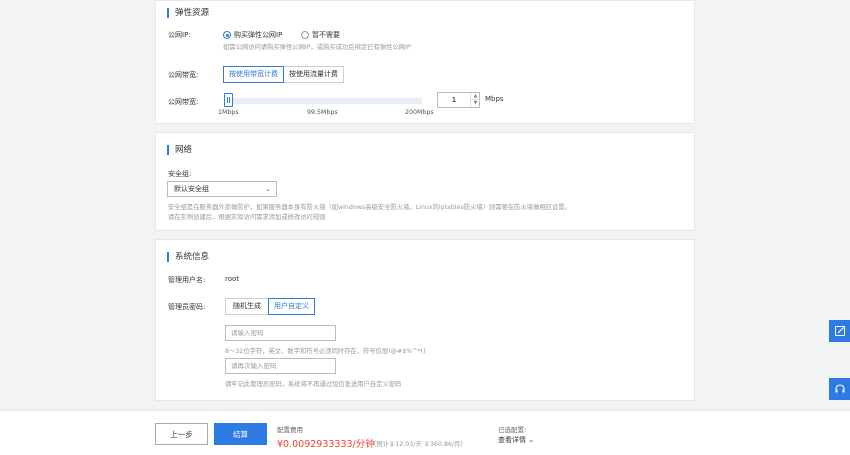 The image size is (850, 455). Describe the element at coordinates (512, 430) in the screenshot. I see `selected-config-label: 已选配置:` at that location.